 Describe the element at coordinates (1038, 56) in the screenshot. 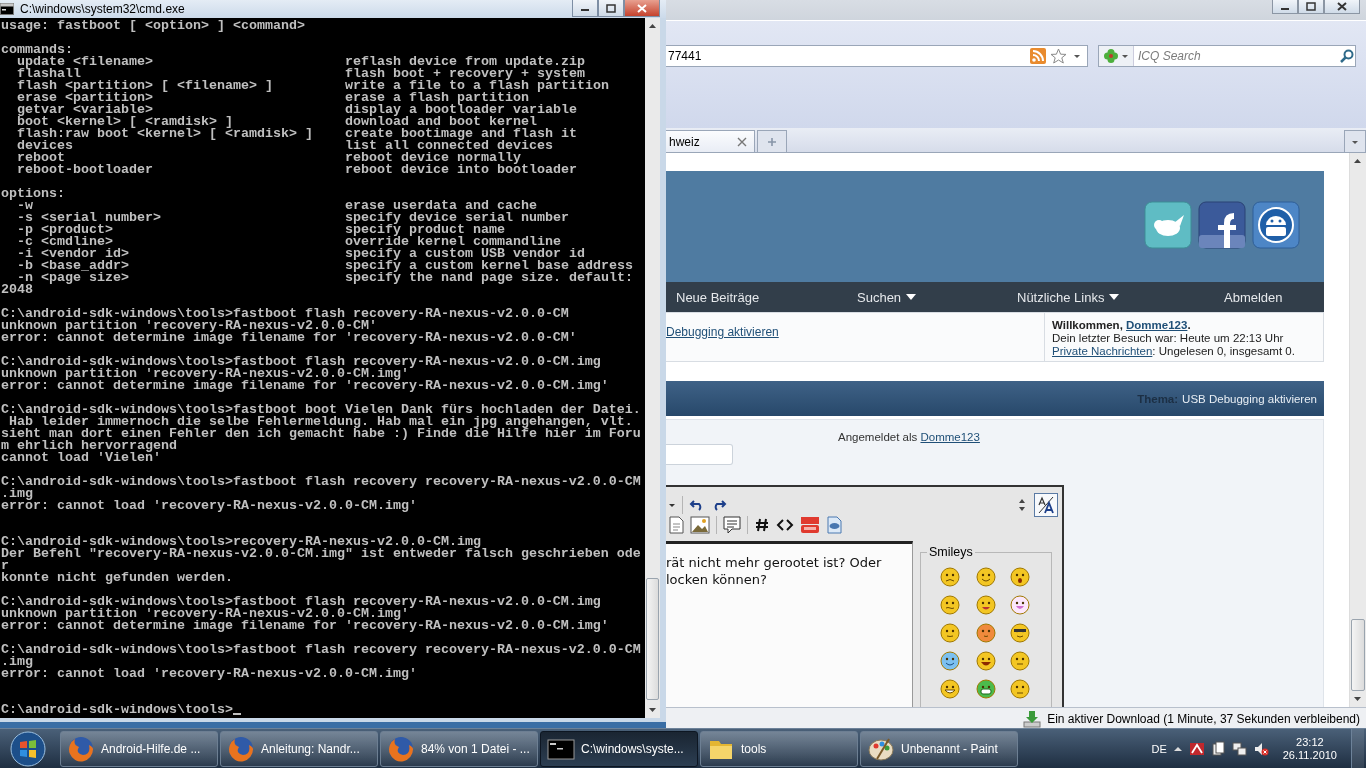

I see `feed-icon` at that location.